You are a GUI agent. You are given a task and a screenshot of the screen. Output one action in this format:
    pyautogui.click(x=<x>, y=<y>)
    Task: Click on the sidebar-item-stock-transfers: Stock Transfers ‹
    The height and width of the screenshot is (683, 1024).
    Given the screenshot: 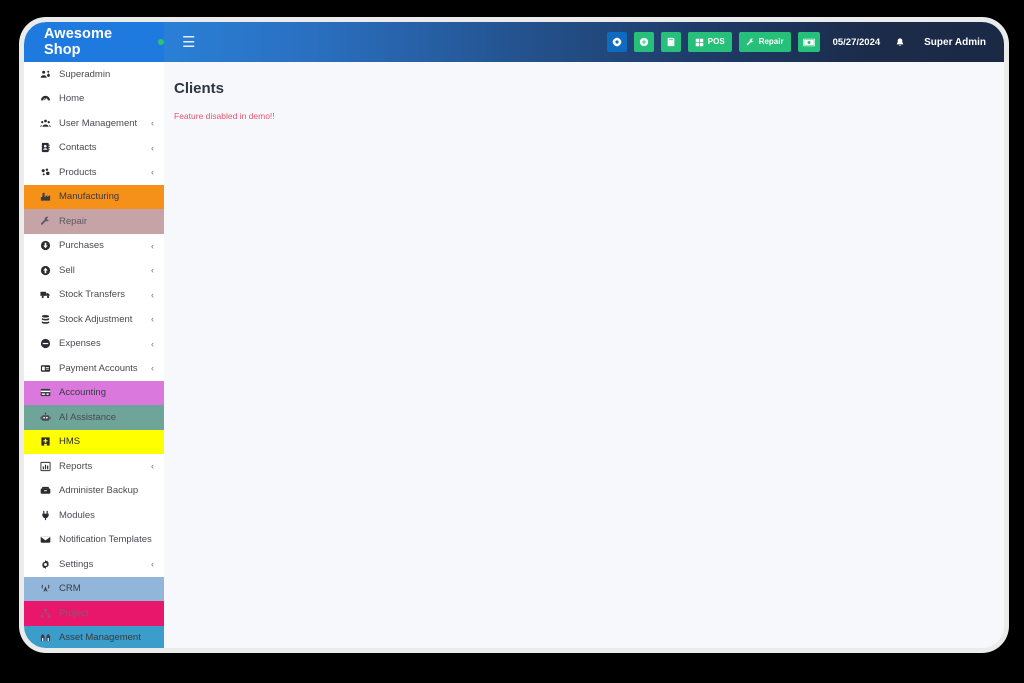 What is the action you would take?
    pyautogui.click(x=94, y=295)
    